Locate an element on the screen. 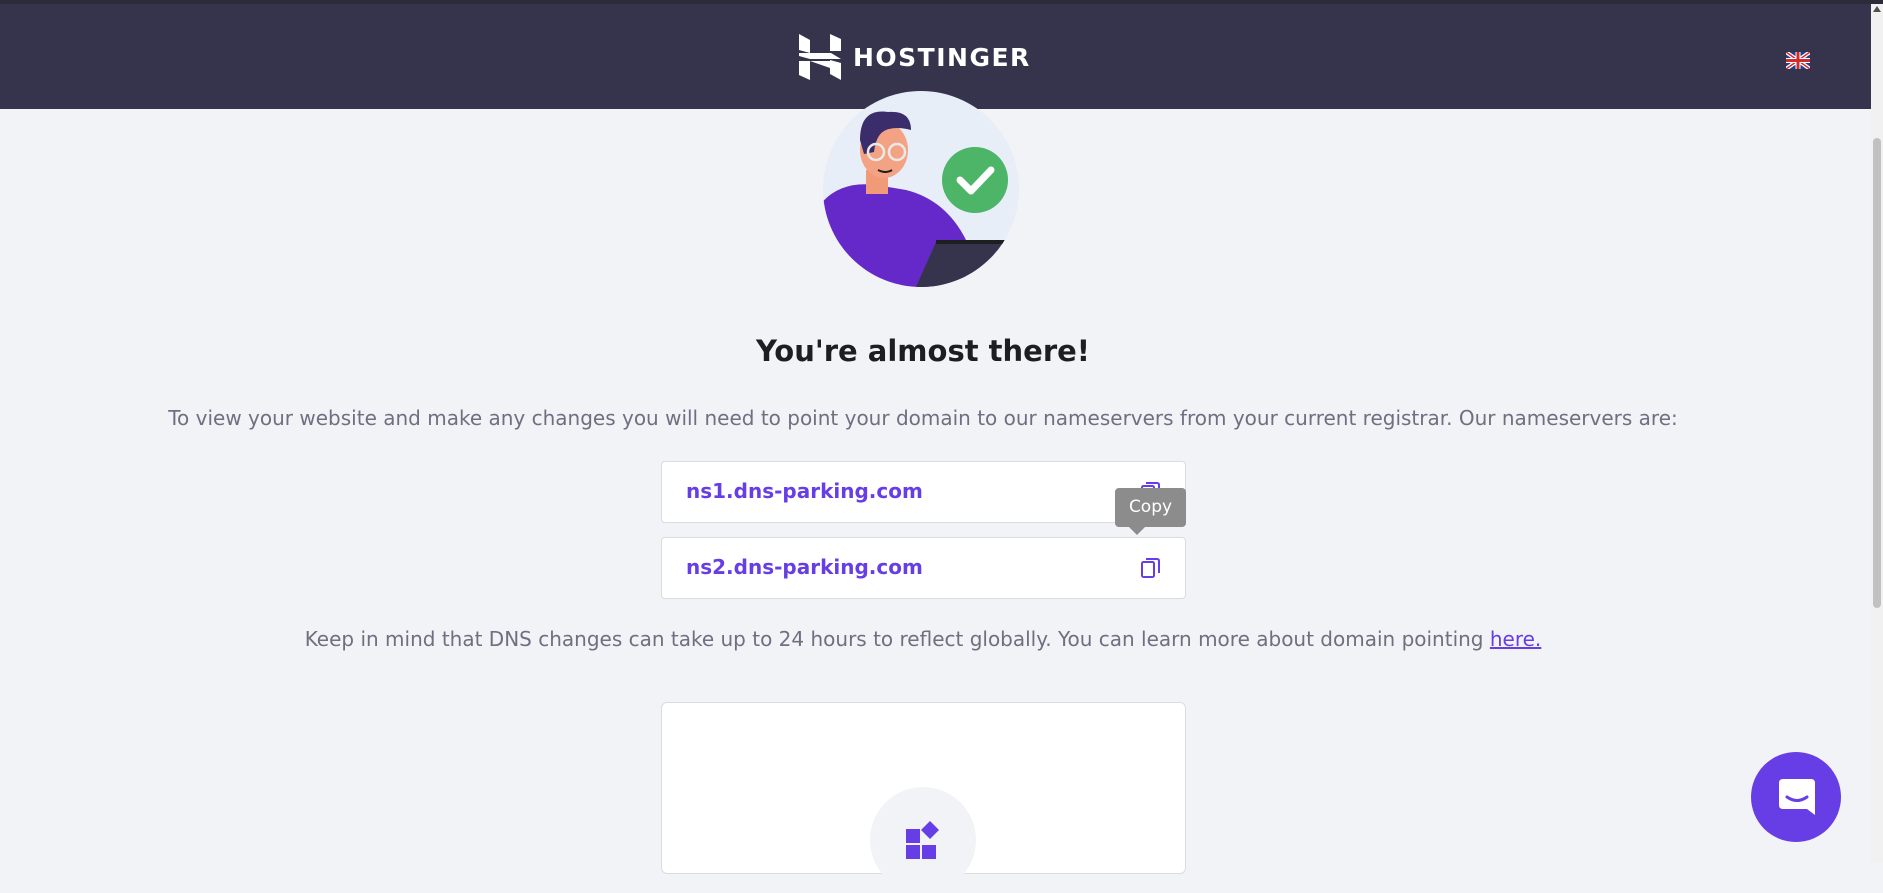 Image resolution: width=1883 pixels, height=893 pixels. copy-icon is located at coordinates (1151, 568).